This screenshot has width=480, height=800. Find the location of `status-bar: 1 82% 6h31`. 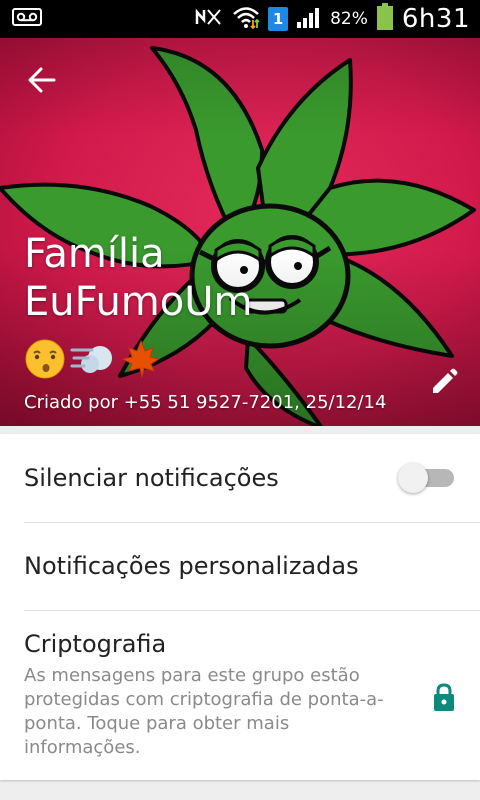

status-bar: 1 82% 6h31 is located at coordinates (240, 19).